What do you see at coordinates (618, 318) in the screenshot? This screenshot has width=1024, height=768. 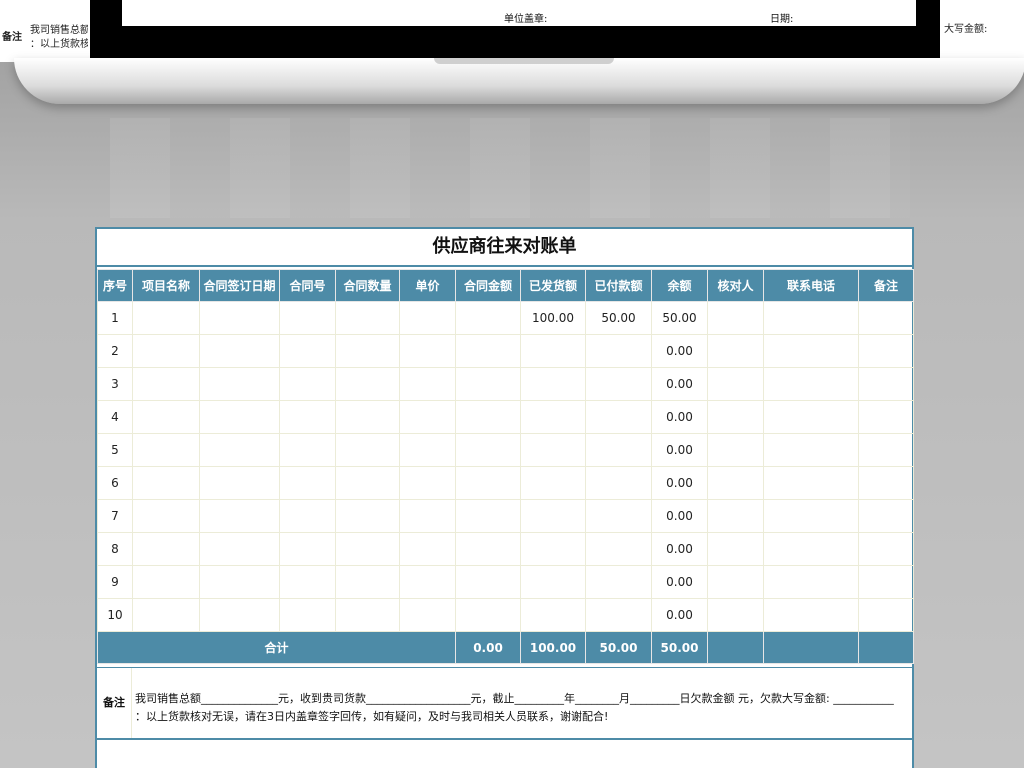 I see `paid-cell: 50.00` at bounding box center [618, 318].